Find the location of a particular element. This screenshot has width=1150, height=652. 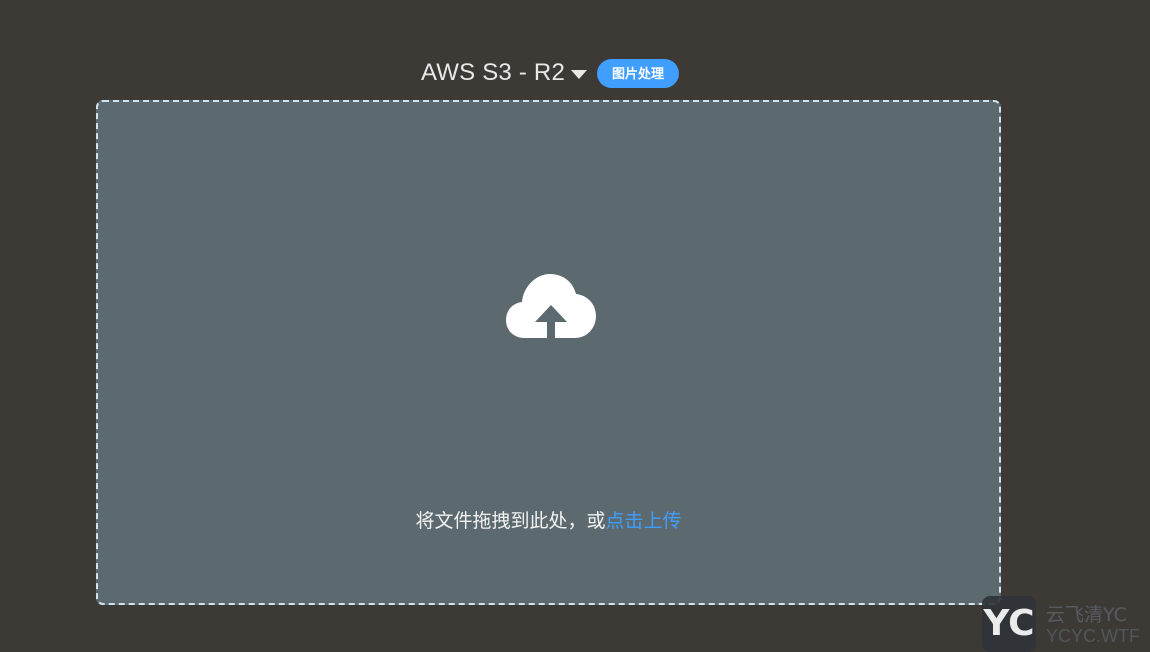

storage-select-dropdown: AWS S3 - R2 is located at coordinates (504, 73).